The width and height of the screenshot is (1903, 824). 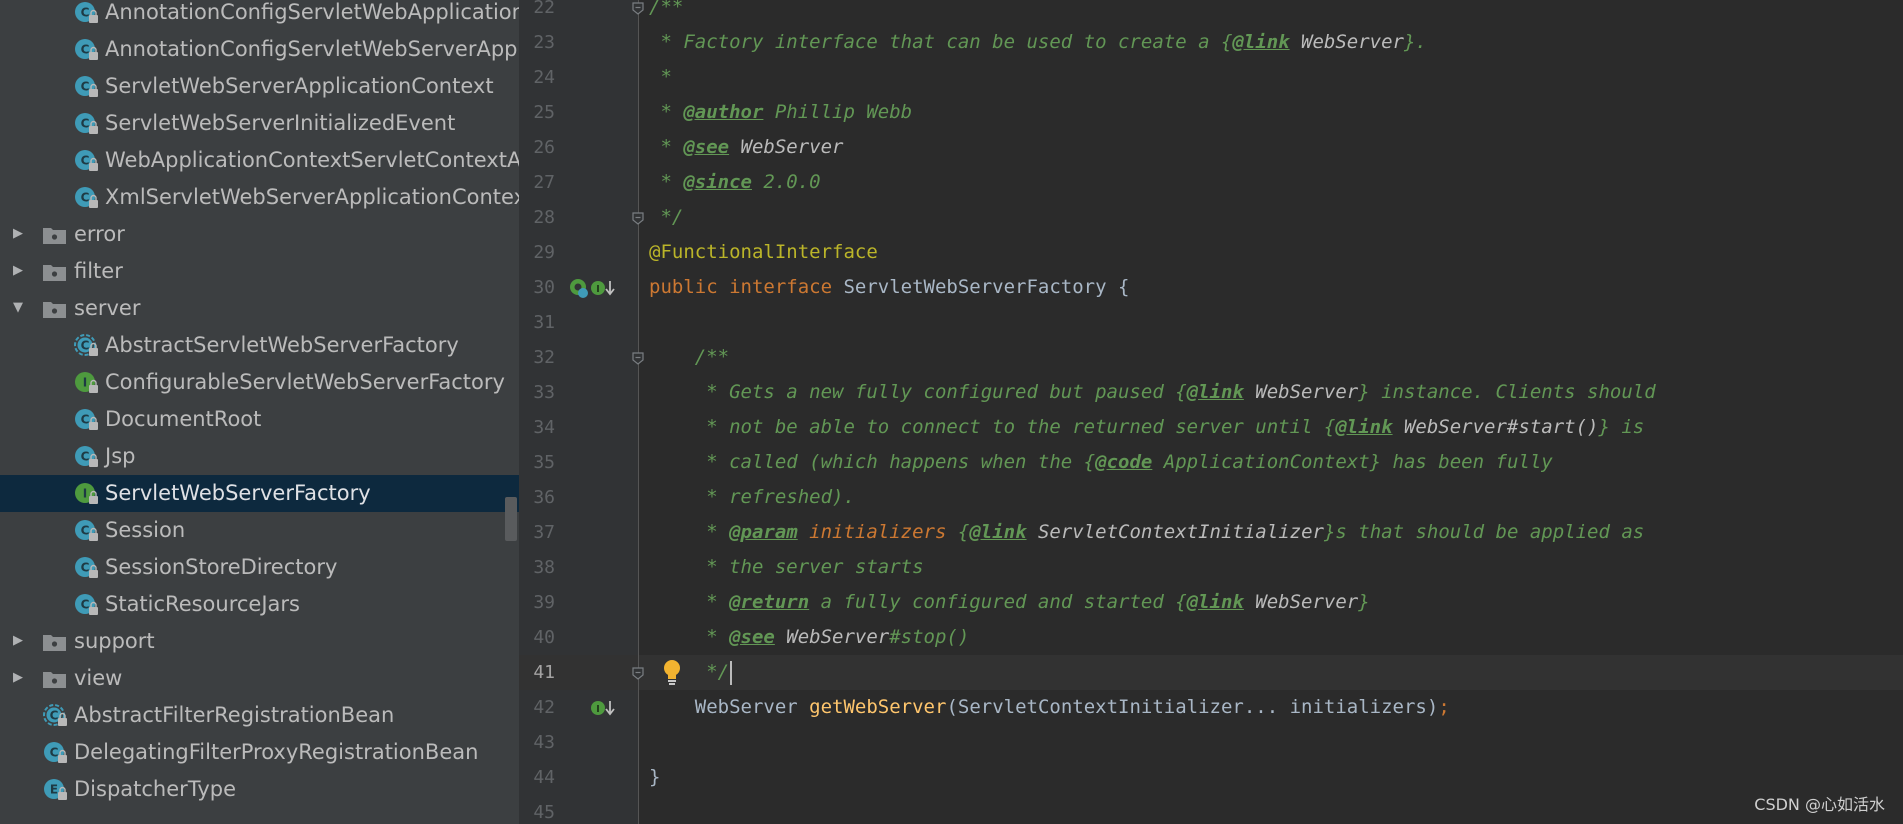 What do you see at coordinates (259, 493) in the screenshot?
I see `tree-class-row: I ServletWebServerFactory` at bounding box center [259, 493].